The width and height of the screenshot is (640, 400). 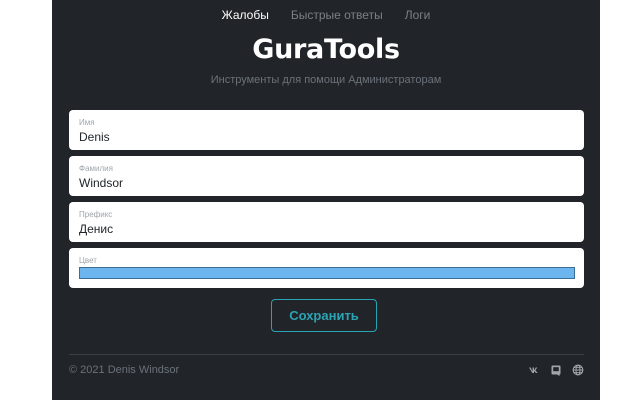 I want to click on footer-social-icons, so click(x=556, y=369).